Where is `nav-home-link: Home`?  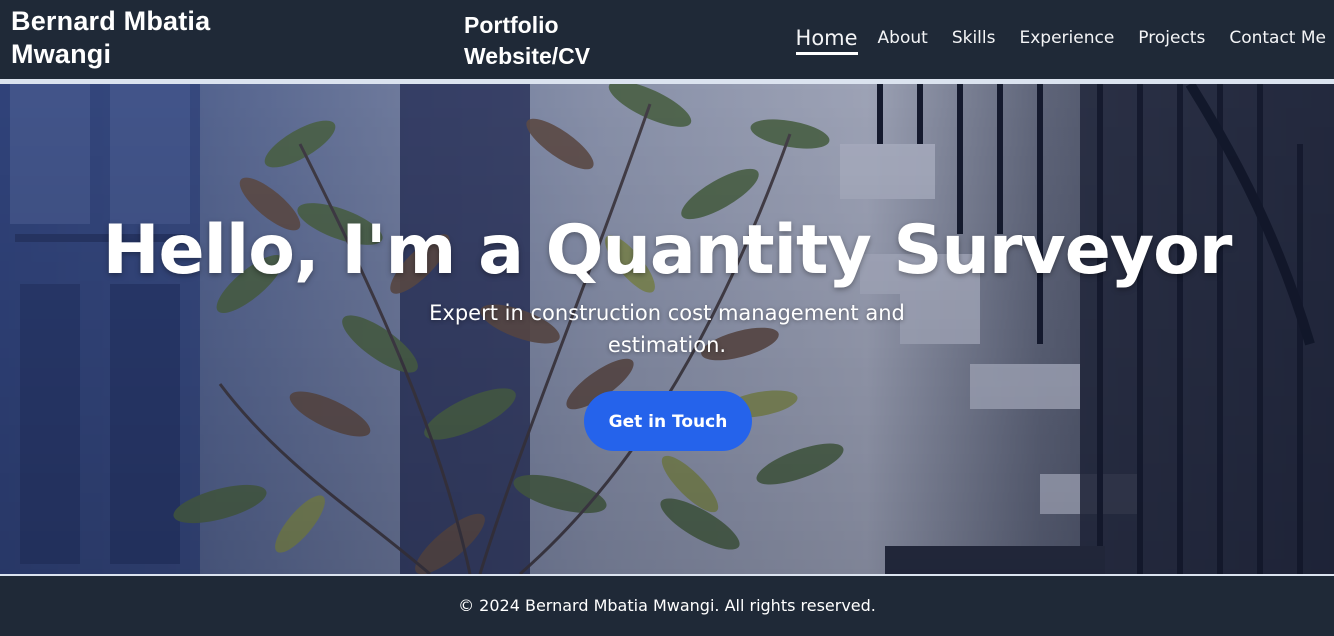
nav-home-link: Home is located at coordinates (826, 39).